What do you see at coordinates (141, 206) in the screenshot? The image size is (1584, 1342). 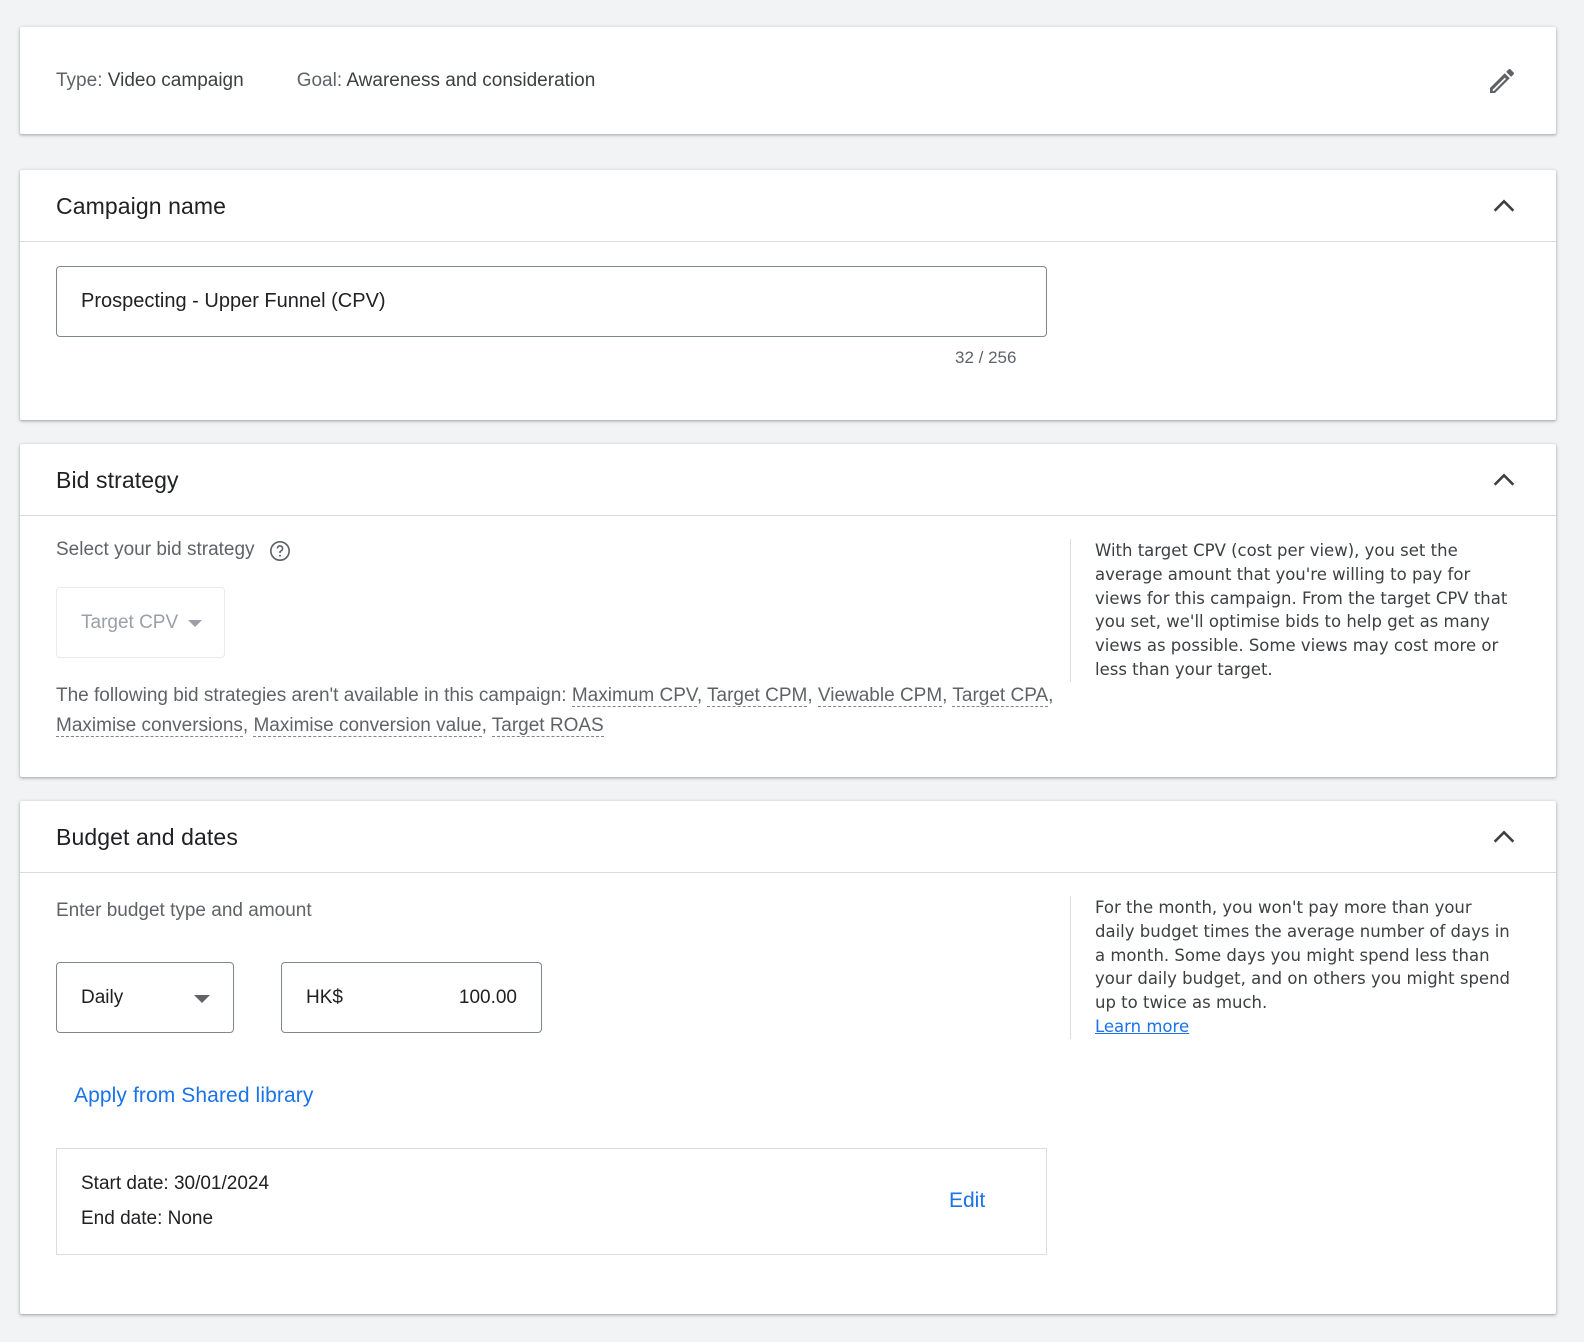 I see `section-title: Campaign name` at bounding box center [141, 206].